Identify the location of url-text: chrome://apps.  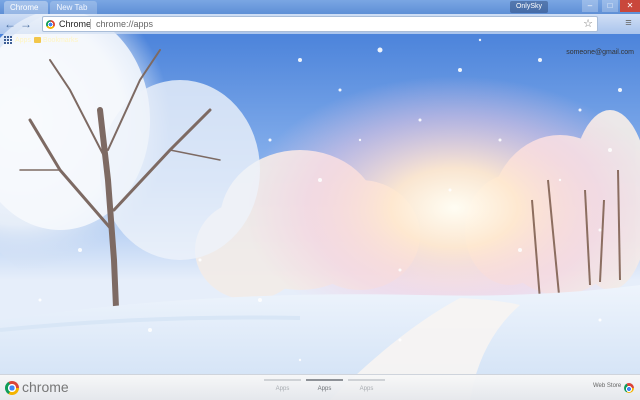
(124, 24).